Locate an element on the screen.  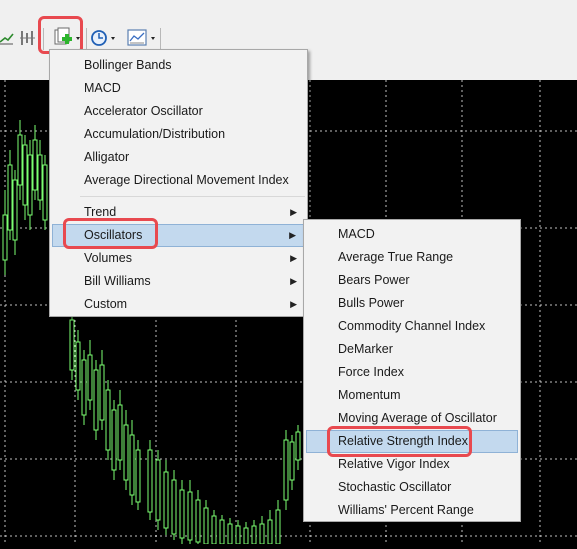
menu-item-bollinger-bands: Bollinger Bands is located at coordinates (178, 65).